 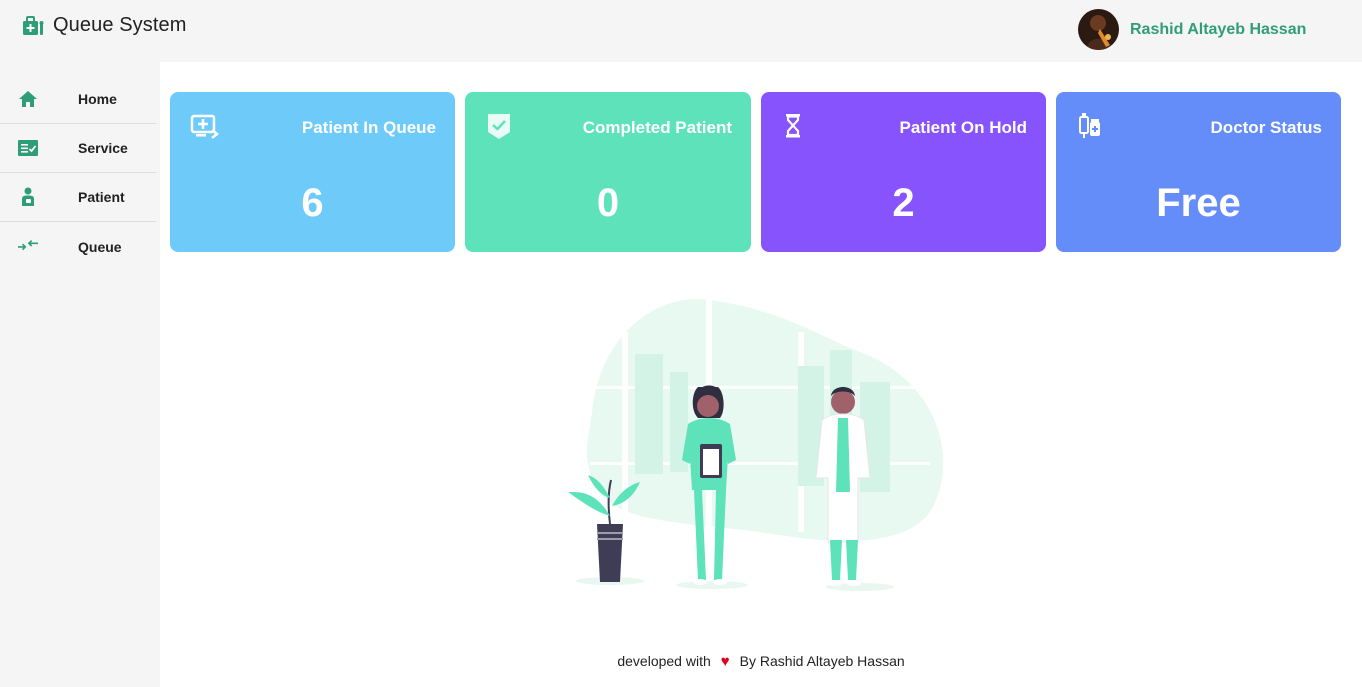 What do you see at coordinates (725, 661) in the screenshot?
I see `heart-icon: ♥` at bounding box center [725, 661].